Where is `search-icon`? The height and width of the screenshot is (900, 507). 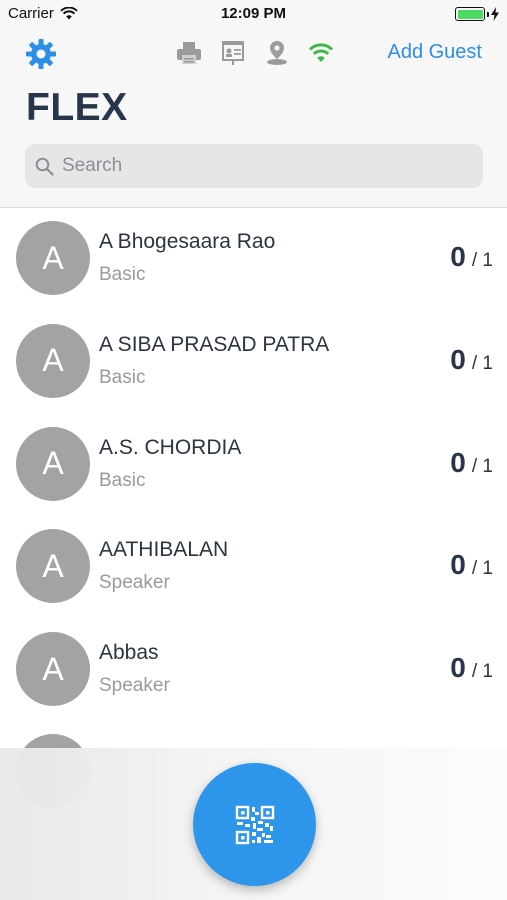 search-icon is located at coordinates (44, 166).